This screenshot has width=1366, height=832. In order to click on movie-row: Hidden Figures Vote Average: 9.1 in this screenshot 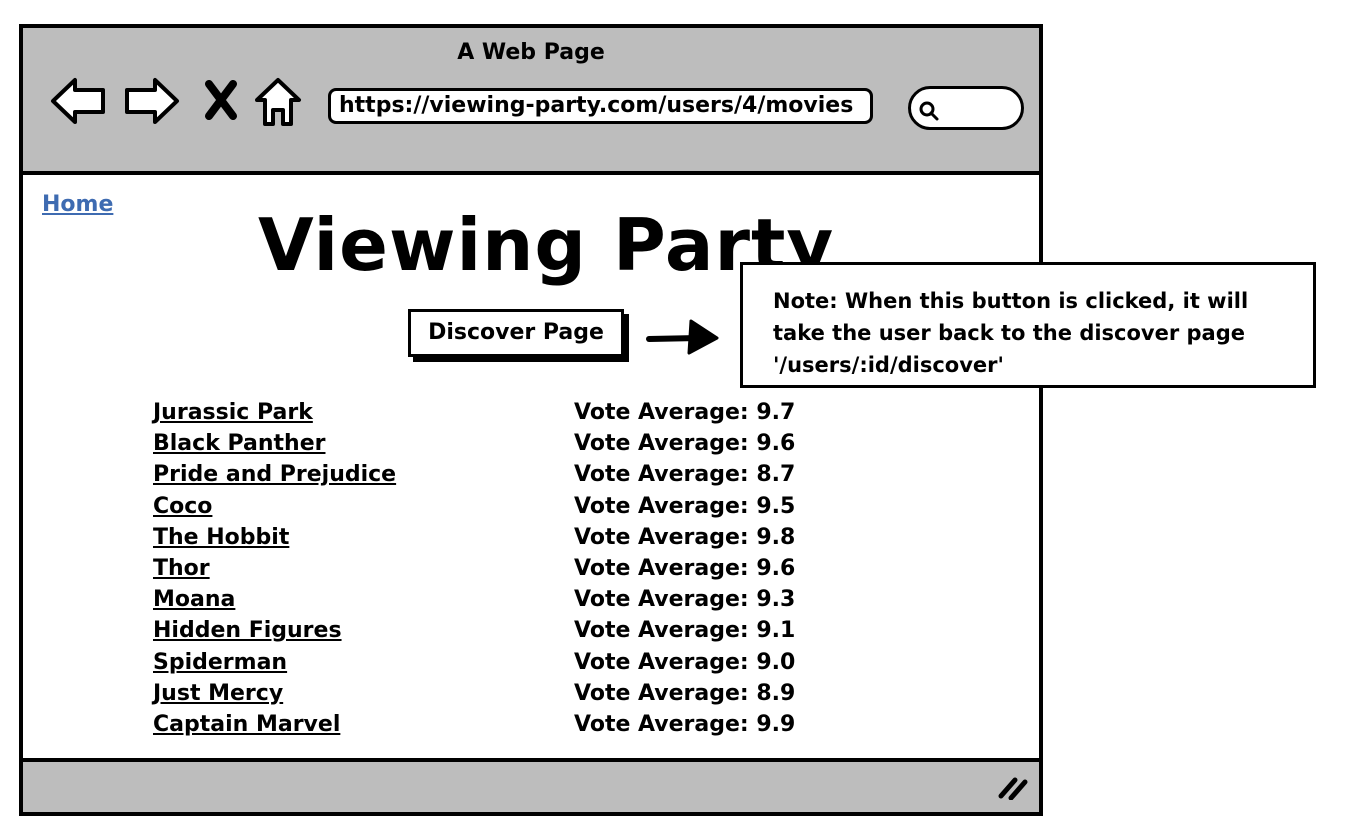, I will do `click(503, 633)`.